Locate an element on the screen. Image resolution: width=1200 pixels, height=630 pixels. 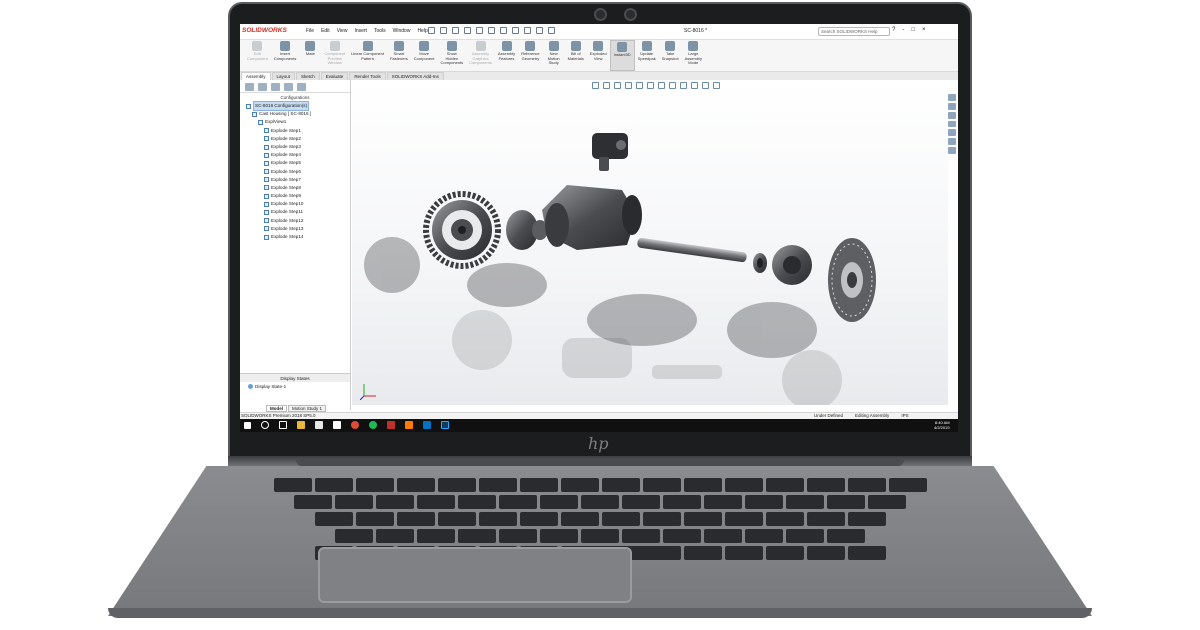
mail-icon is located at coordinates (337, 425).